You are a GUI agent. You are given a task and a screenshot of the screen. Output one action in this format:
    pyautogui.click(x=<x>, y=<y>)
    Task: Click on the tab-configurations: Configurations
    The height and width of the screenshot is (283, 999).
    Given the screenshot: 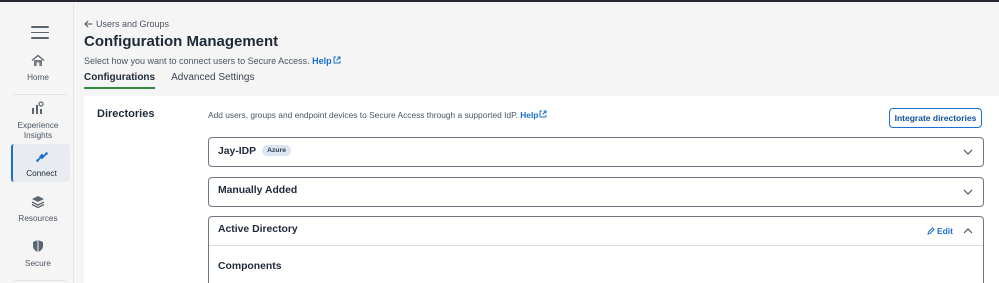 What is the action you would take?
    pyautogui.click(x=120, y=80)
    